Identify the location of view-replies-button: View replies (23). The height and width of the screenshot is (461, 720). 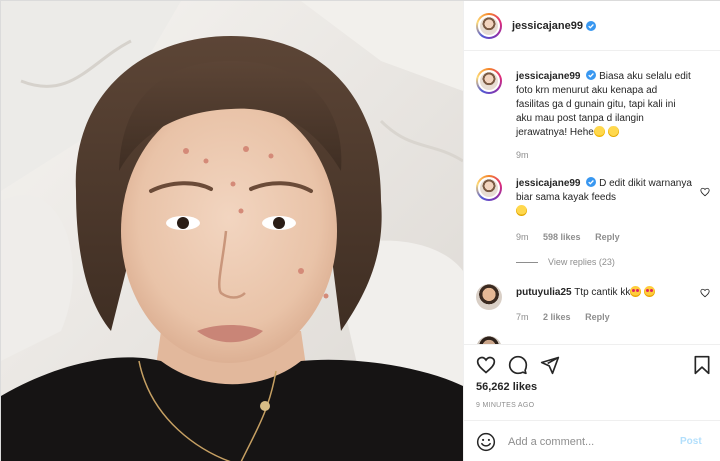
(565, 262).